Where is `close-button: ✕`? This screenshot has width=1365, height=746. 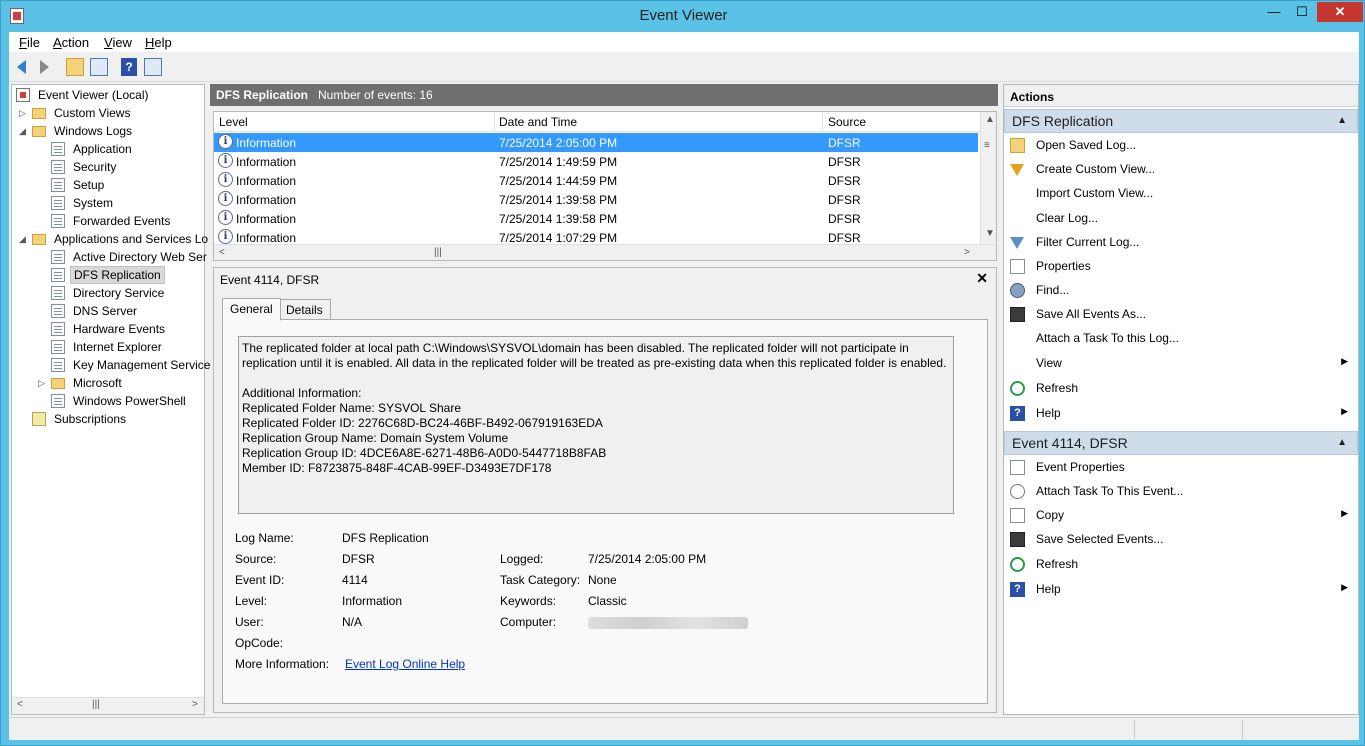
close-button: ✕ is located at coordinates (1340, 12).